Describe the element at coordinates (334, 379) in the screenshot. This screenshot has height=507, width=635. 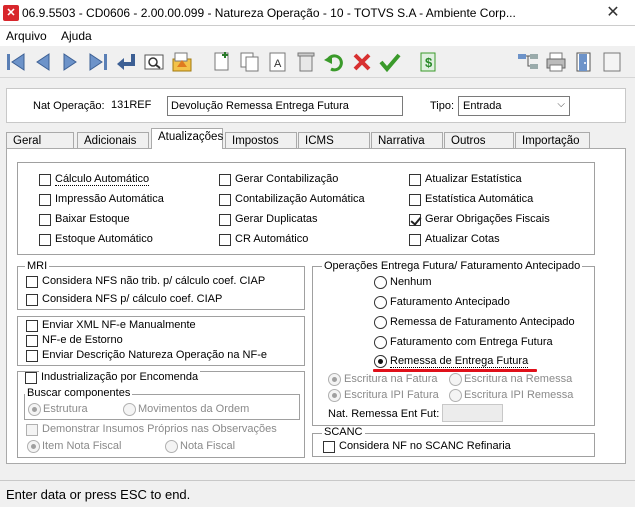
I see `escritura-fatura-radio` at that location.